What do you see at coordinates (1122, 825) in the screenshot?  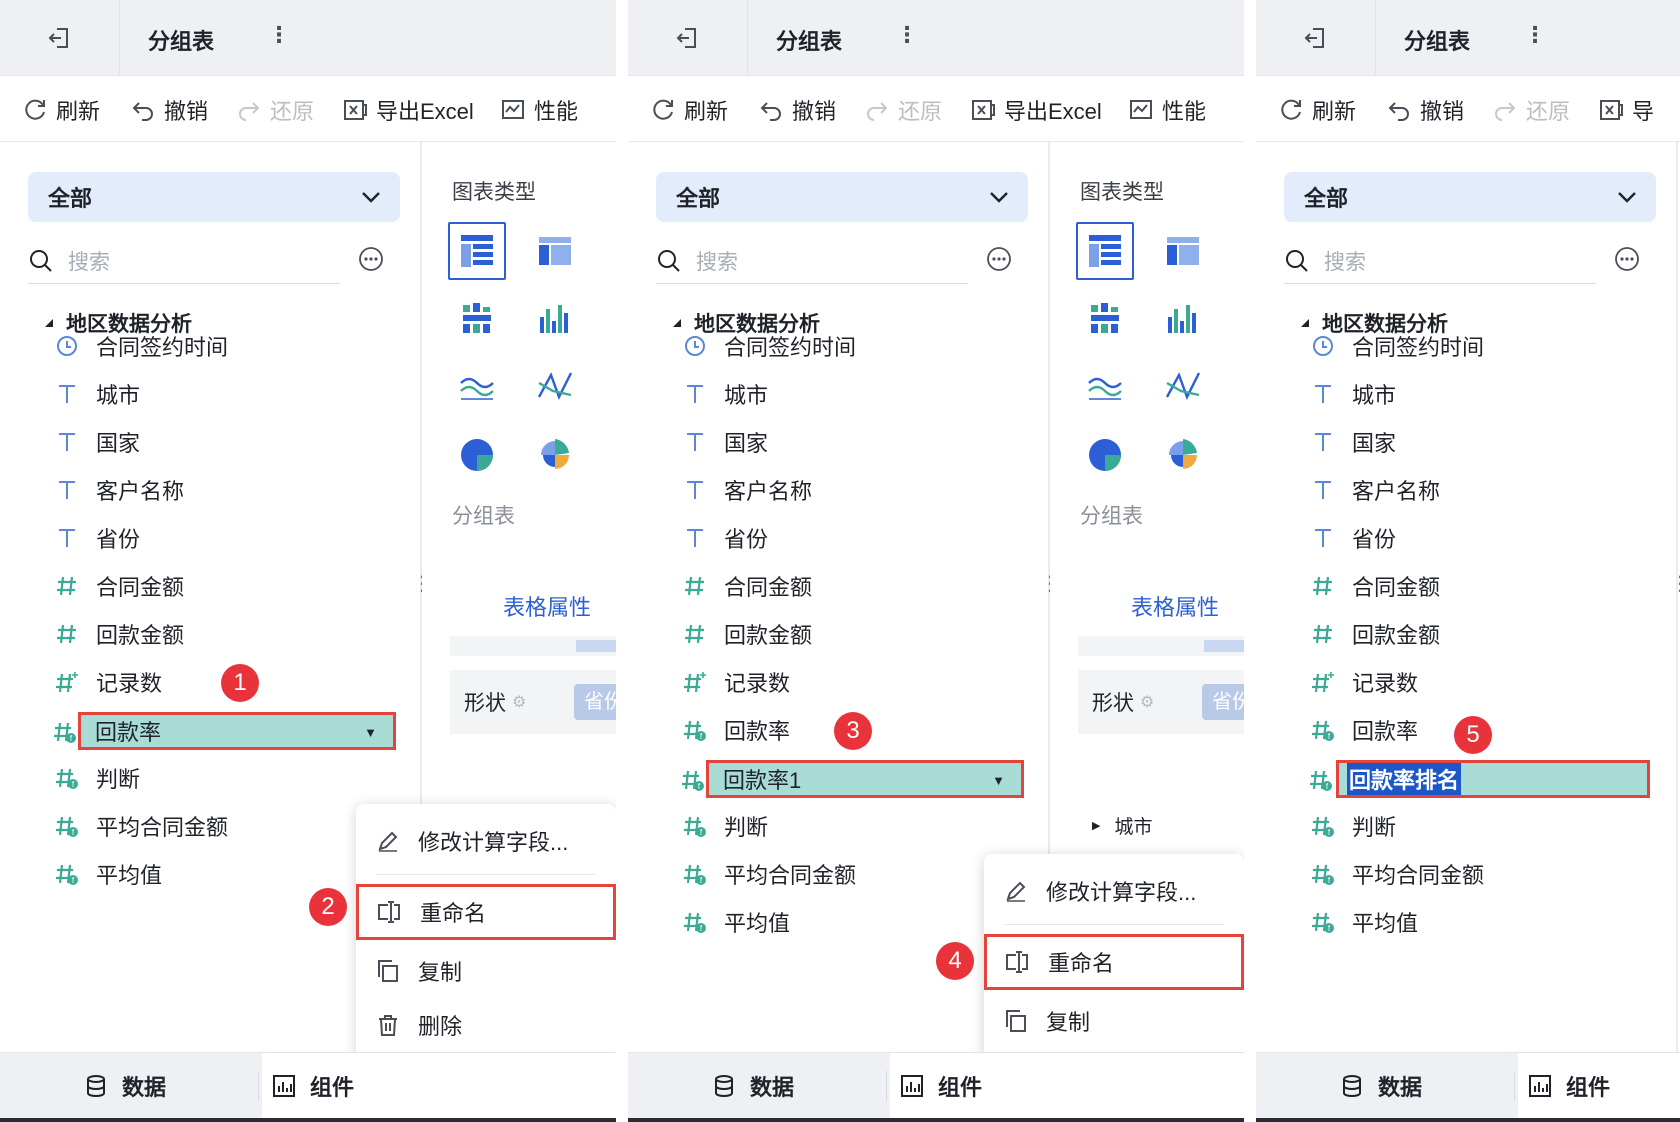 I see `city-group-row: ▶ 城市` at bounding box center [1122, 825].